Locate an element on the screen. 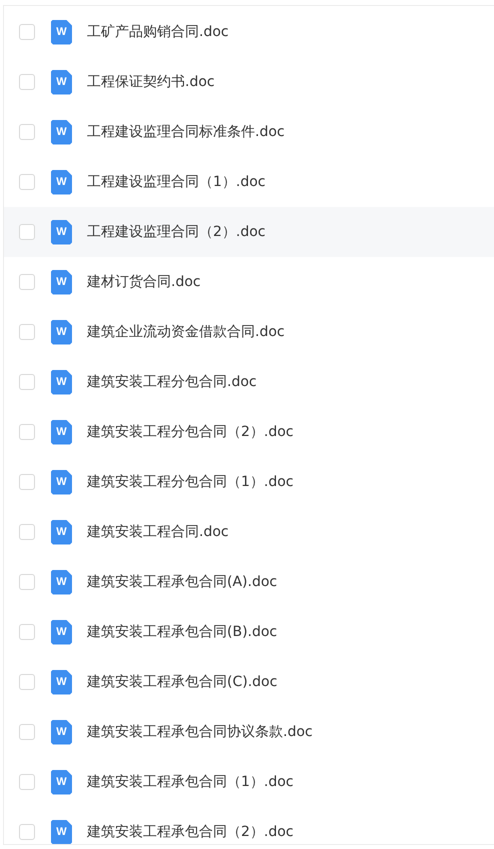 This screenshot has width=494, height=849. file-name: 建筑安装工程承包合同（1）.doc is located at coordinates (190, 782).